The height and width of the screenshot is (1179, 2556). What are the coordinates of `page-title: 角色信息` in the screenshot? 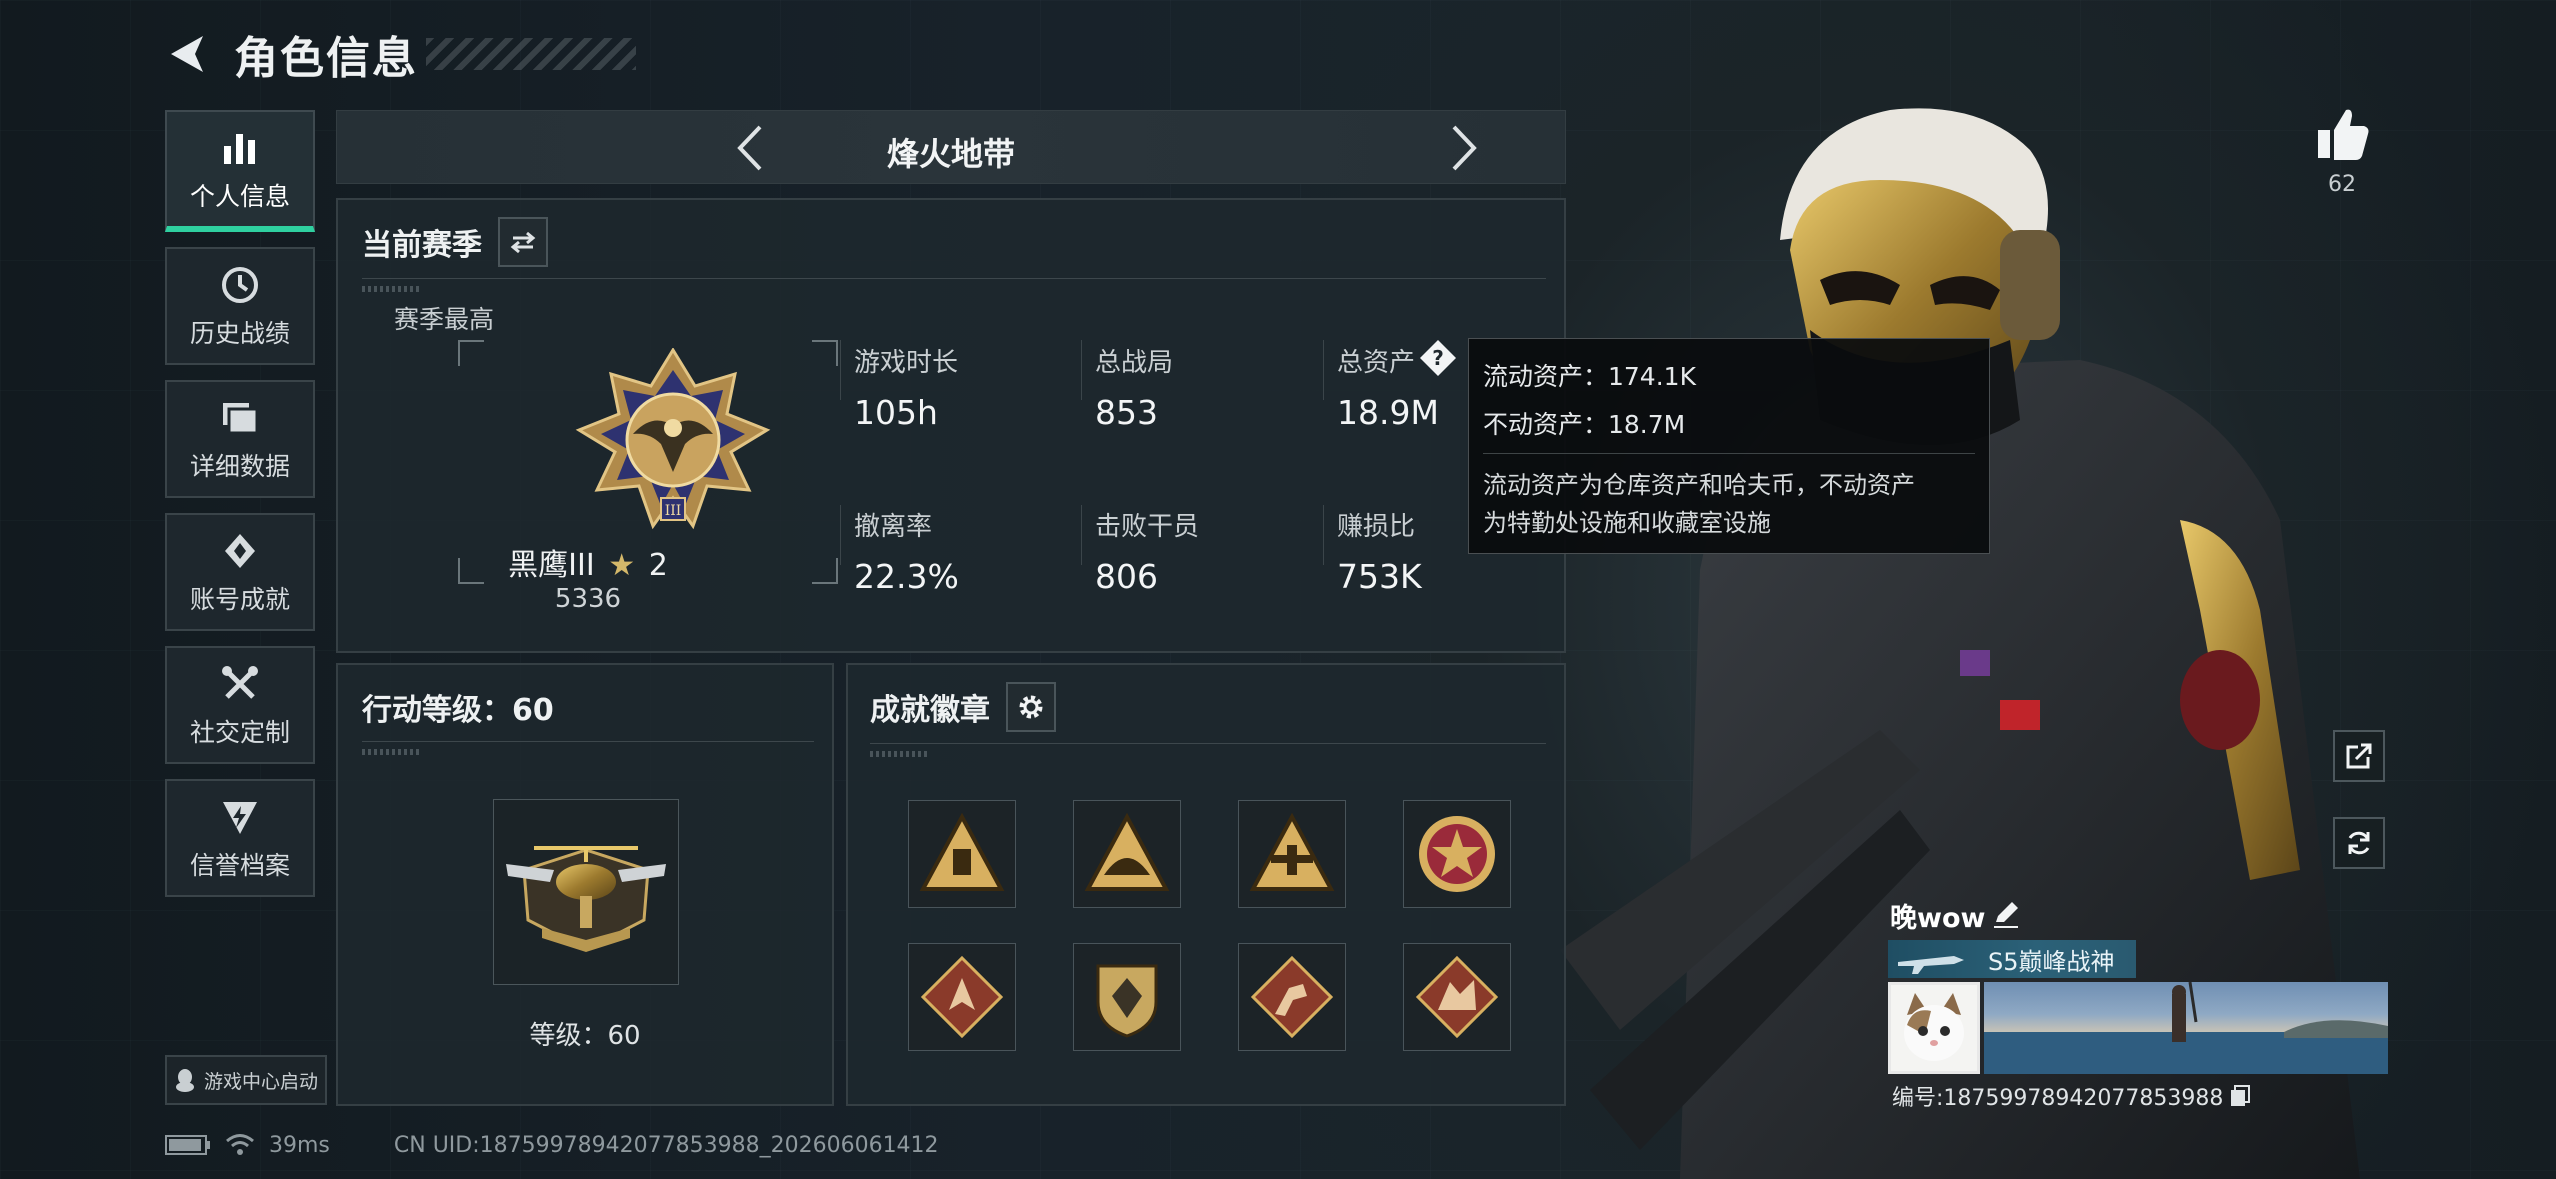 It's located at (326, 58).